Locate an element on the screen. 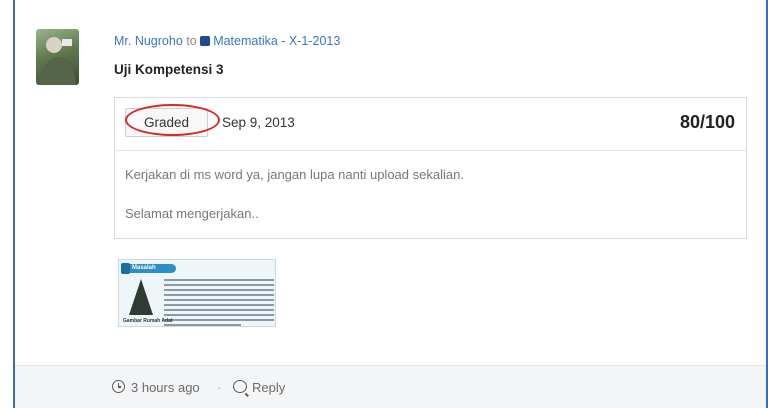 This screenshot has height=408, width=768. post-meta: Mr. Nugroho to Matematika - X-1-2013 is located at coordinates (227, 41).